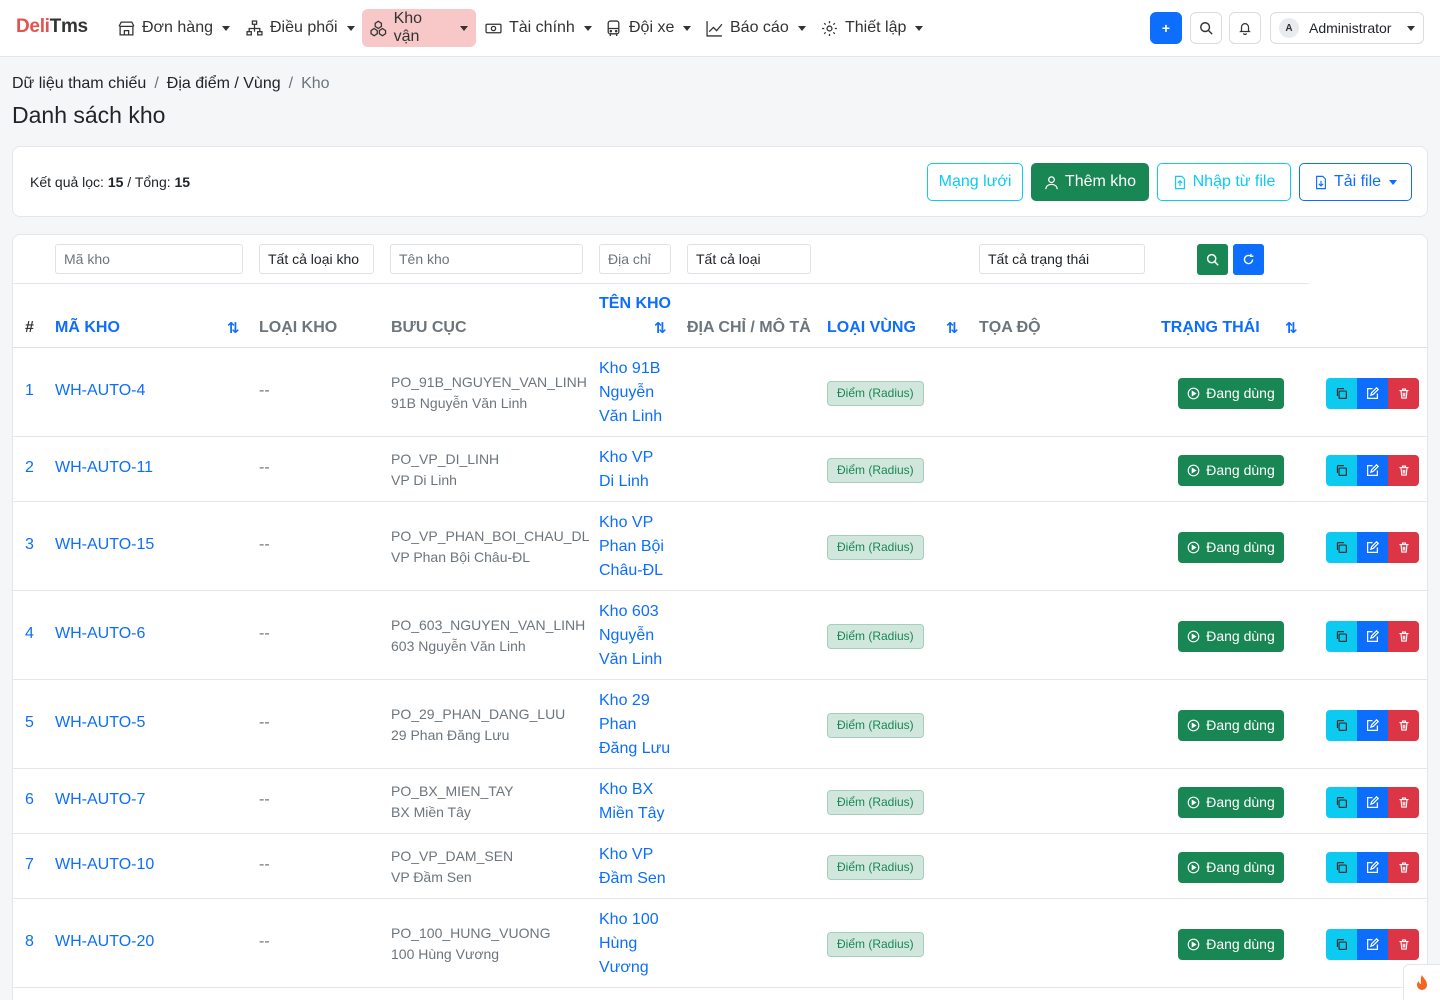 The width and height of the screenshot is (1440, 1000). Describe the element at coordinates (538, 28) in the screenshot. I see `nav-finance: Tài chính` at that location.